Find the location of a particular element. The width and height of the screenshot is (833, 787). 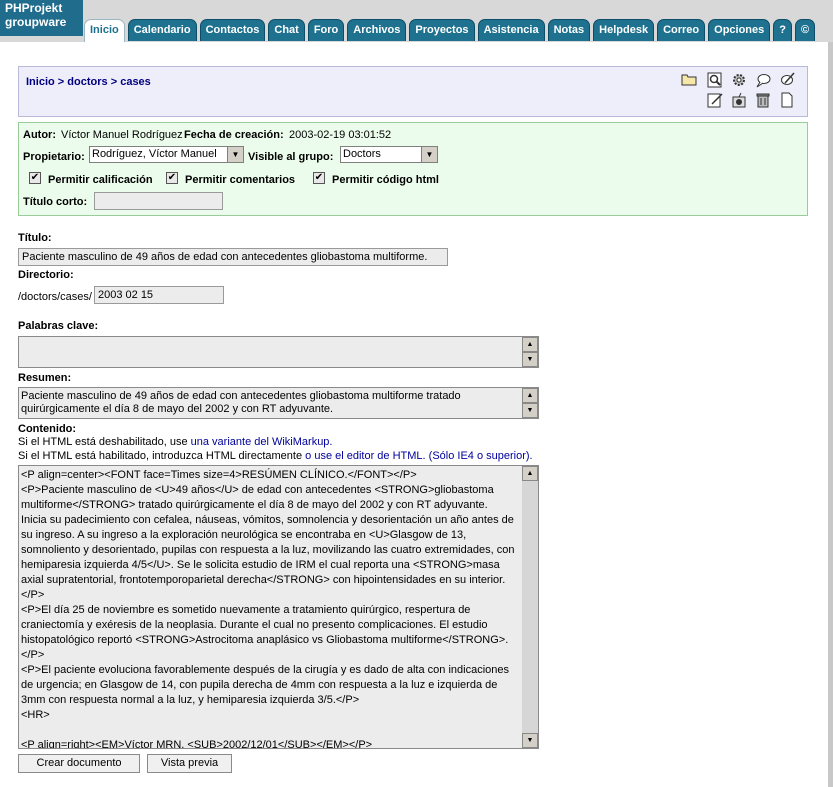

directory-label: Directorio: is located at coordinates (46, 275).